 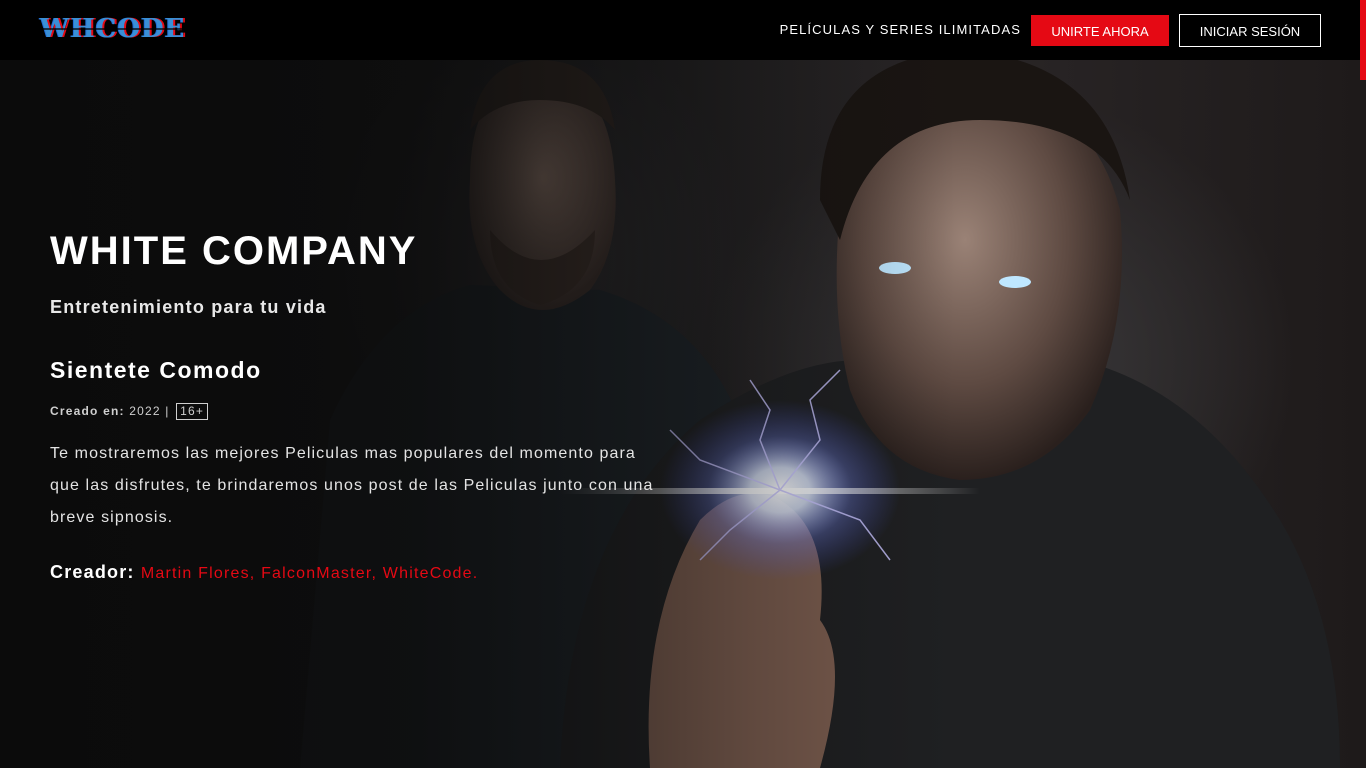 What do you see at coordinates (192, 411) in the screenshot?
I see `age-rating-badge: 16+` at bounding box center [192, 411].